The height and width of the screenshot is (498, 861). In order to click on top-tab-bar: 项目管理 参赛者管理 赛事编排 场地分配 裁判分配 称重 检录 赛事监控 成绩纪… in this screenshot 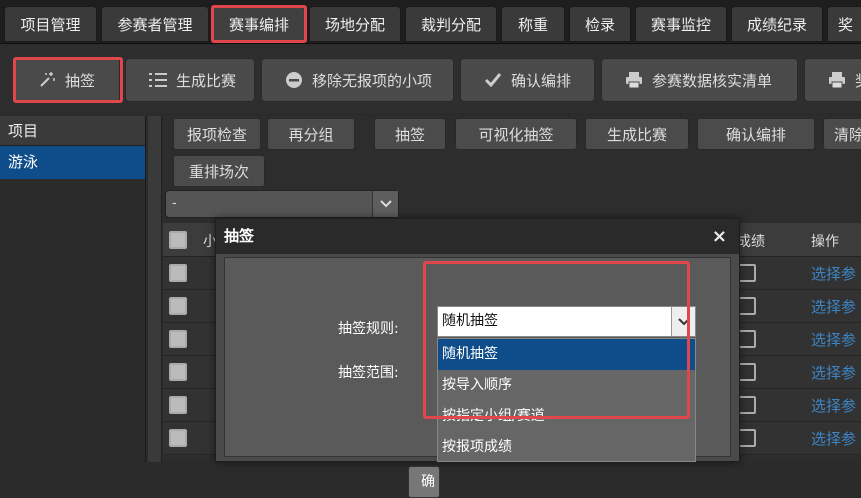, I will do `click(430, 22)`.